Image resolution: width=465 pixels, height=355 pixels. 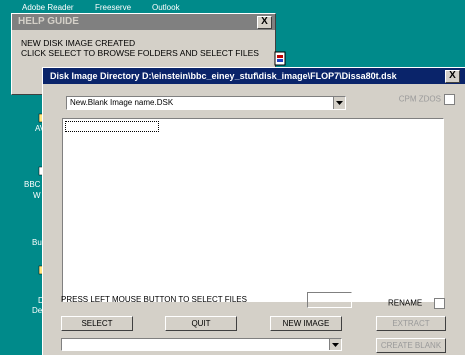 I want to click on bottom-combo, so click(x=201, y=344).